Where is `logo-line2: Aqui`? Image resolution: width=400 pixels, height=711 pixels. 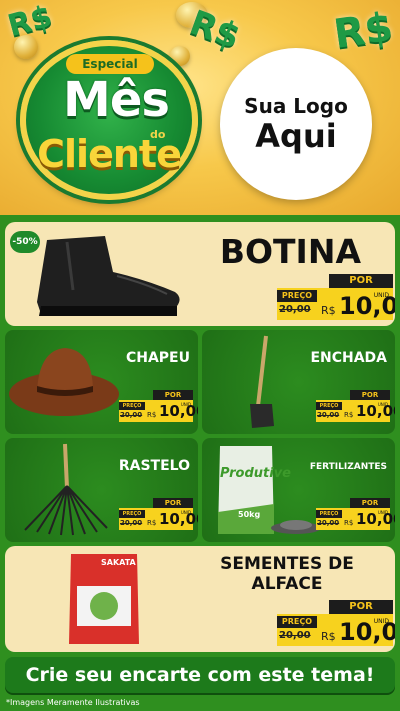
logo-line2: Aqui is located at coordinates (296, 136).